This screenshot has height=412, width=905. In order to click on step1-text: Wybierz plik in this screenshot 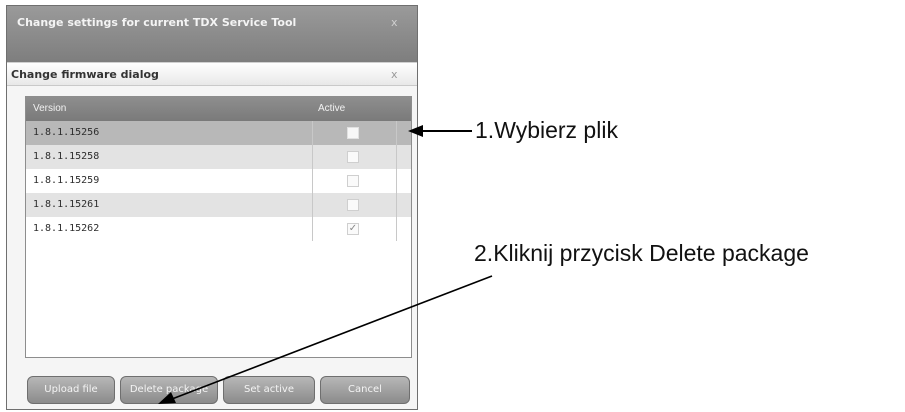, I will do `click(556, 130)`.